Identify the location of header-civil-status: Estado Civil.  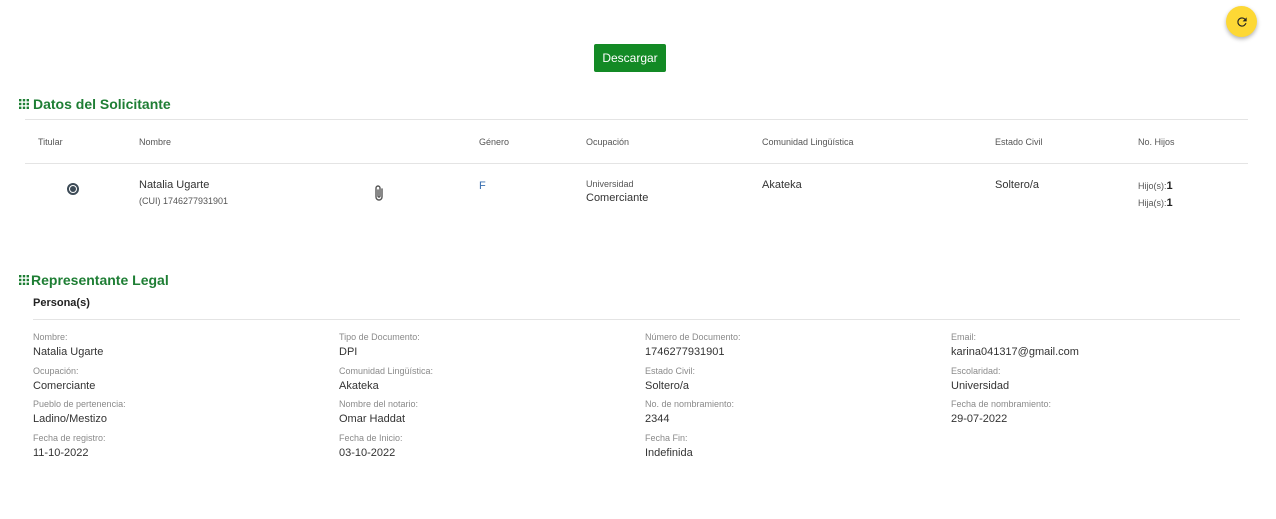
(1019, 142).